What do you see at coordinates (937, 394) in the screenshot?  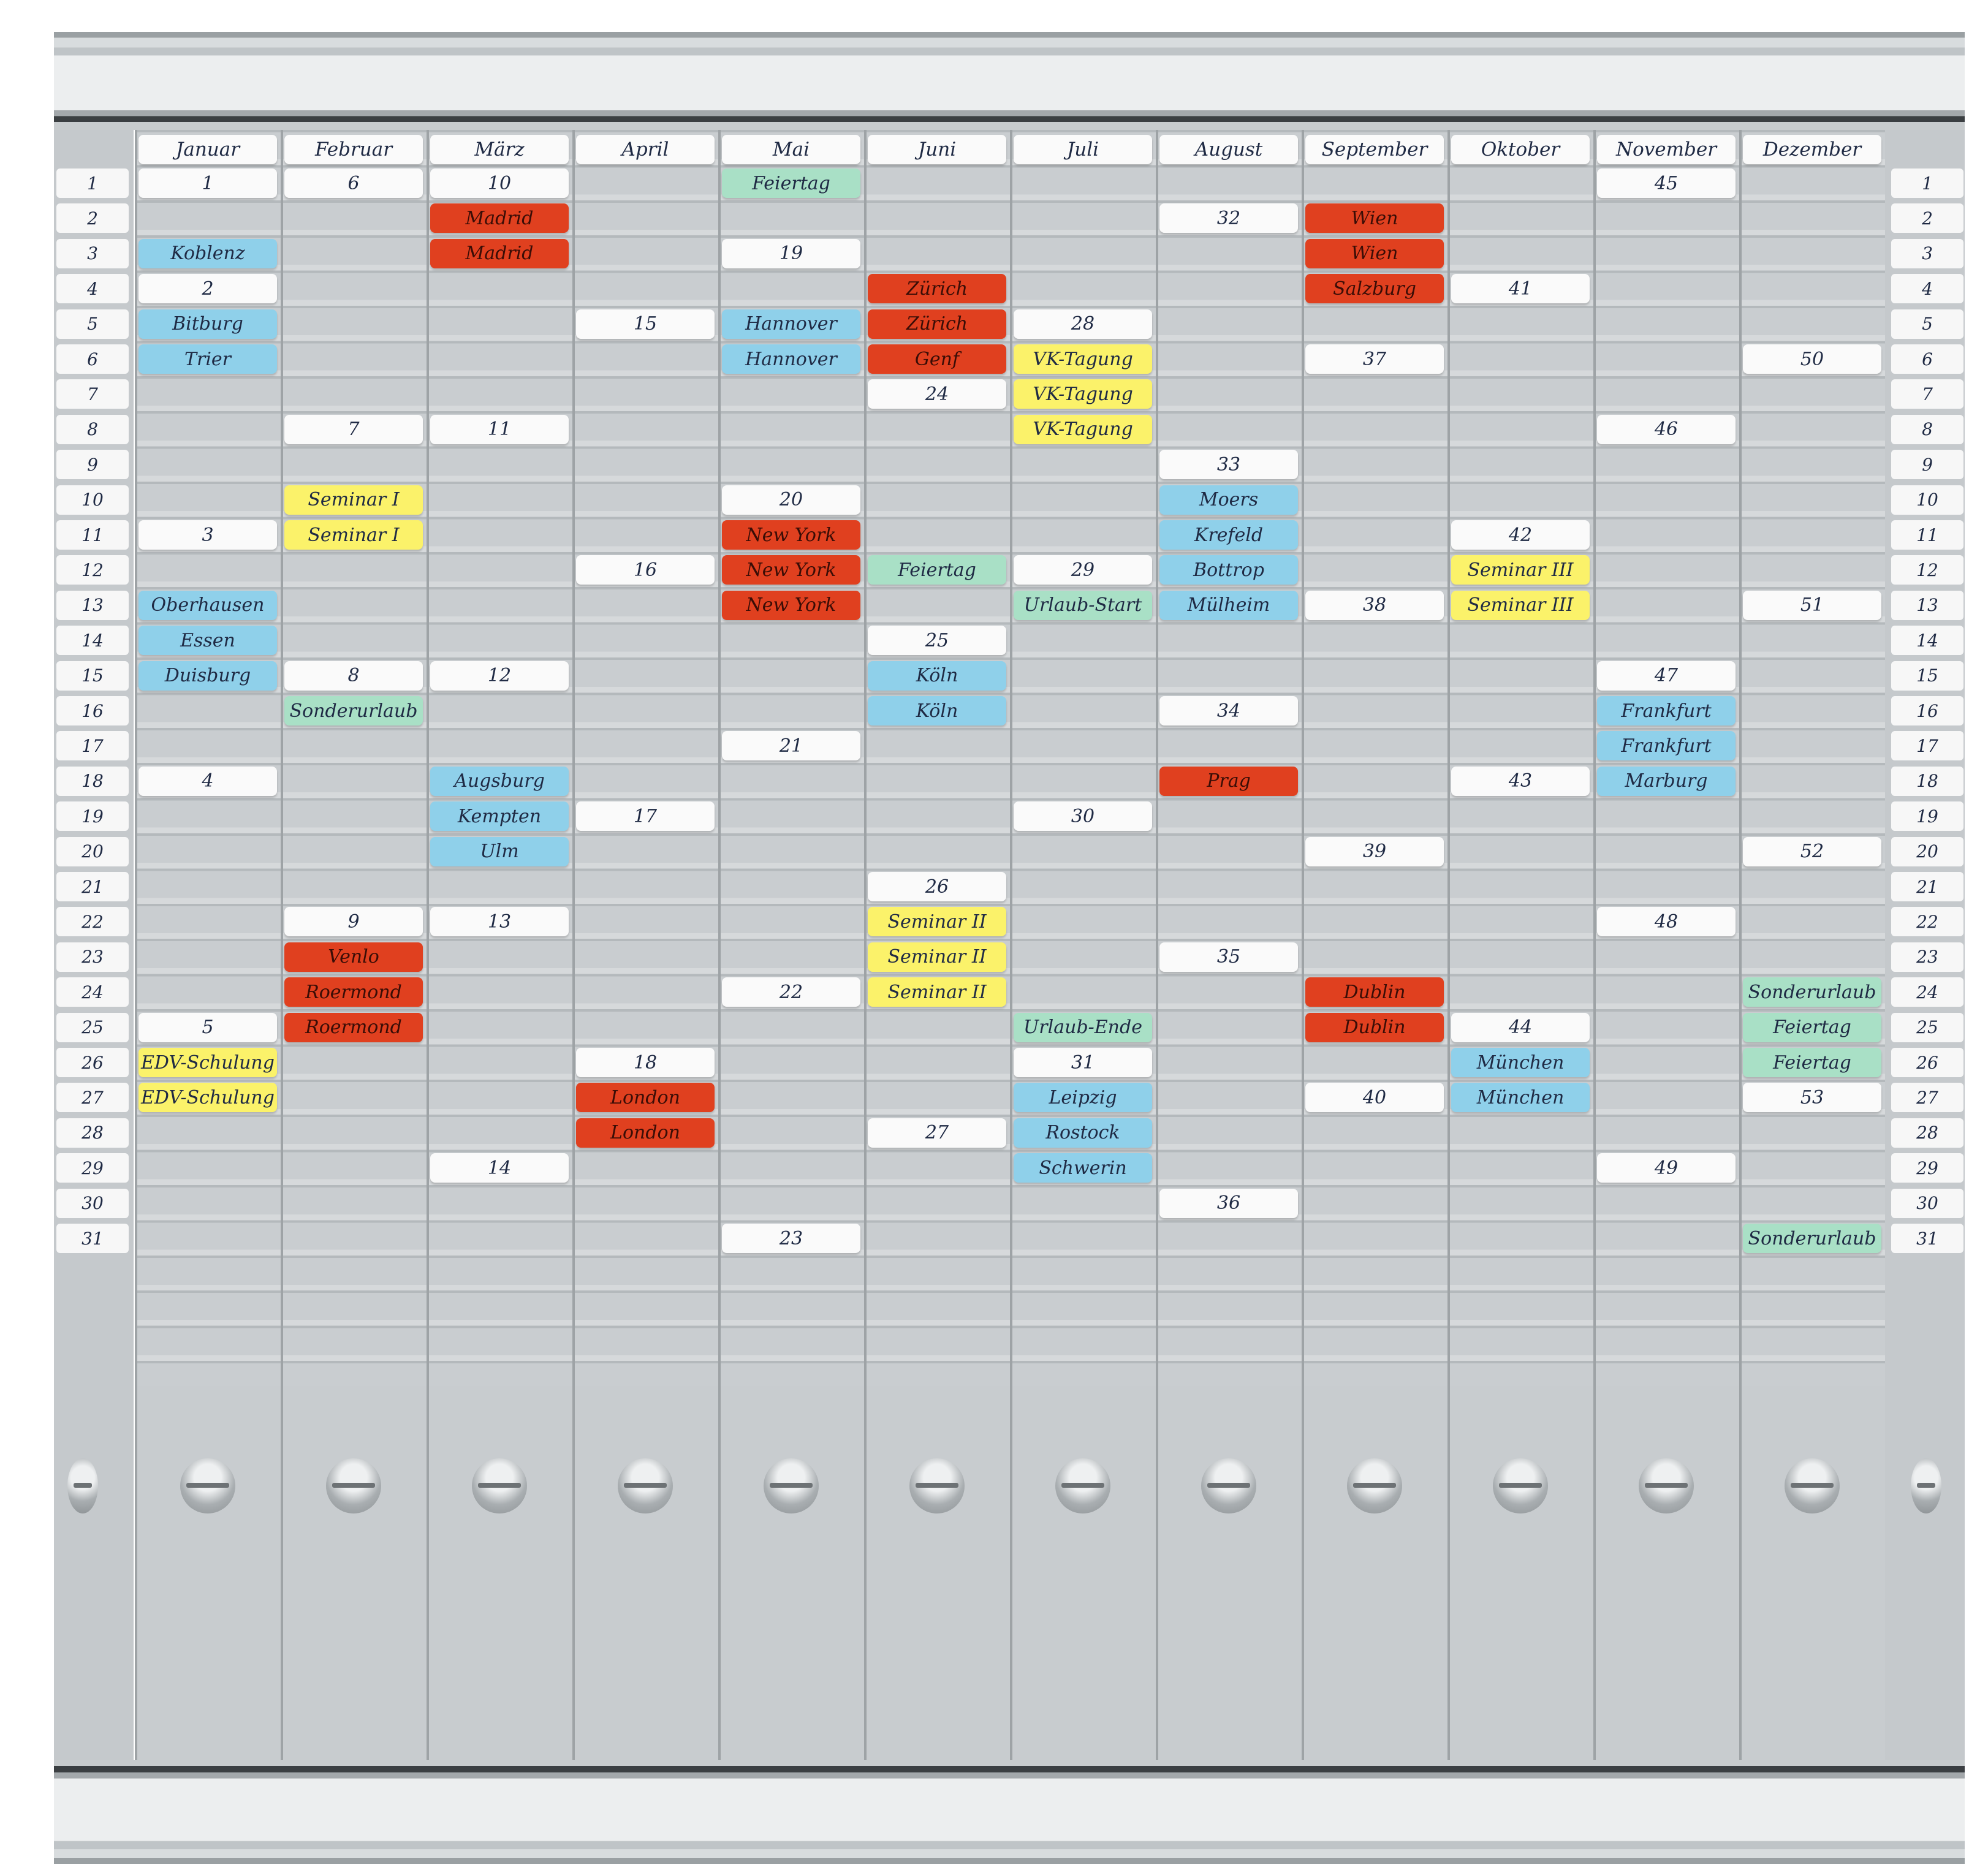 I see `planning-card: 24` at bounding box center [937, 394].